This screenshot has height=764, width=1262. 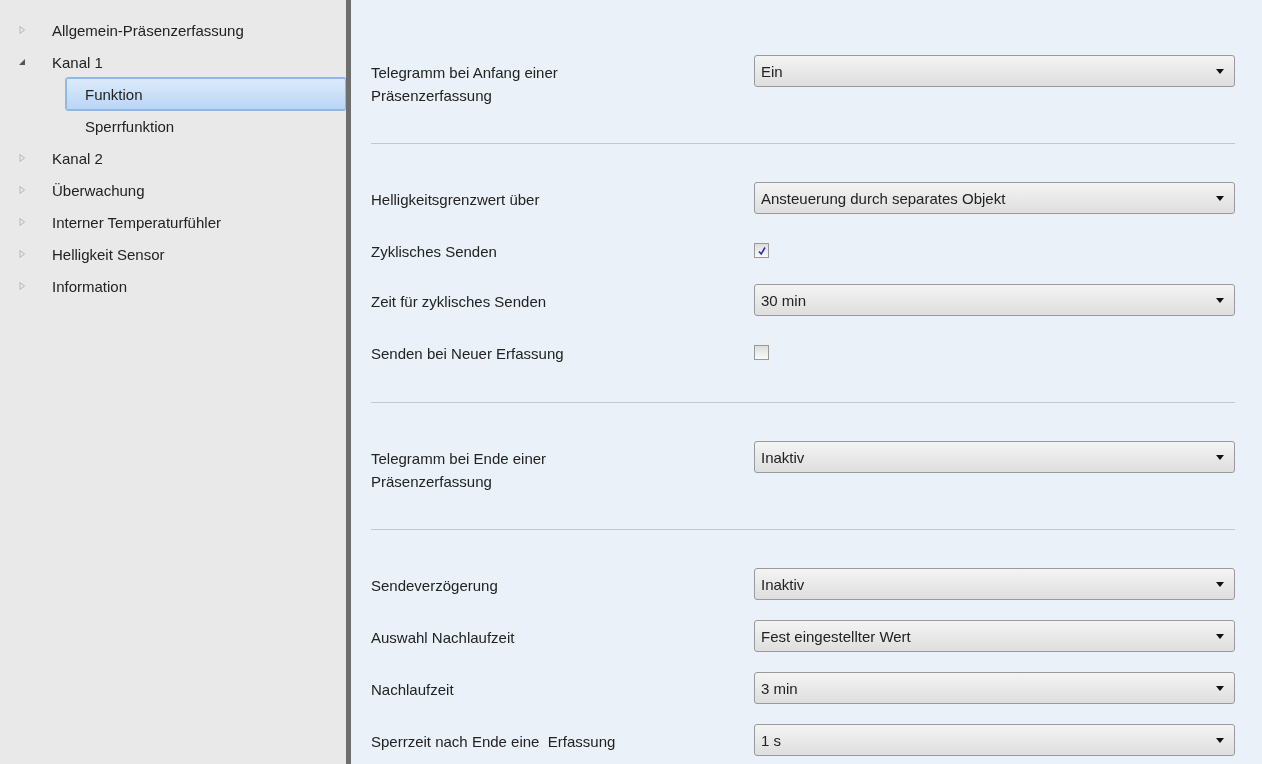 I want to click on parameter-label: Senden bei Neuer Erfassung, so click(x=468, y=354).